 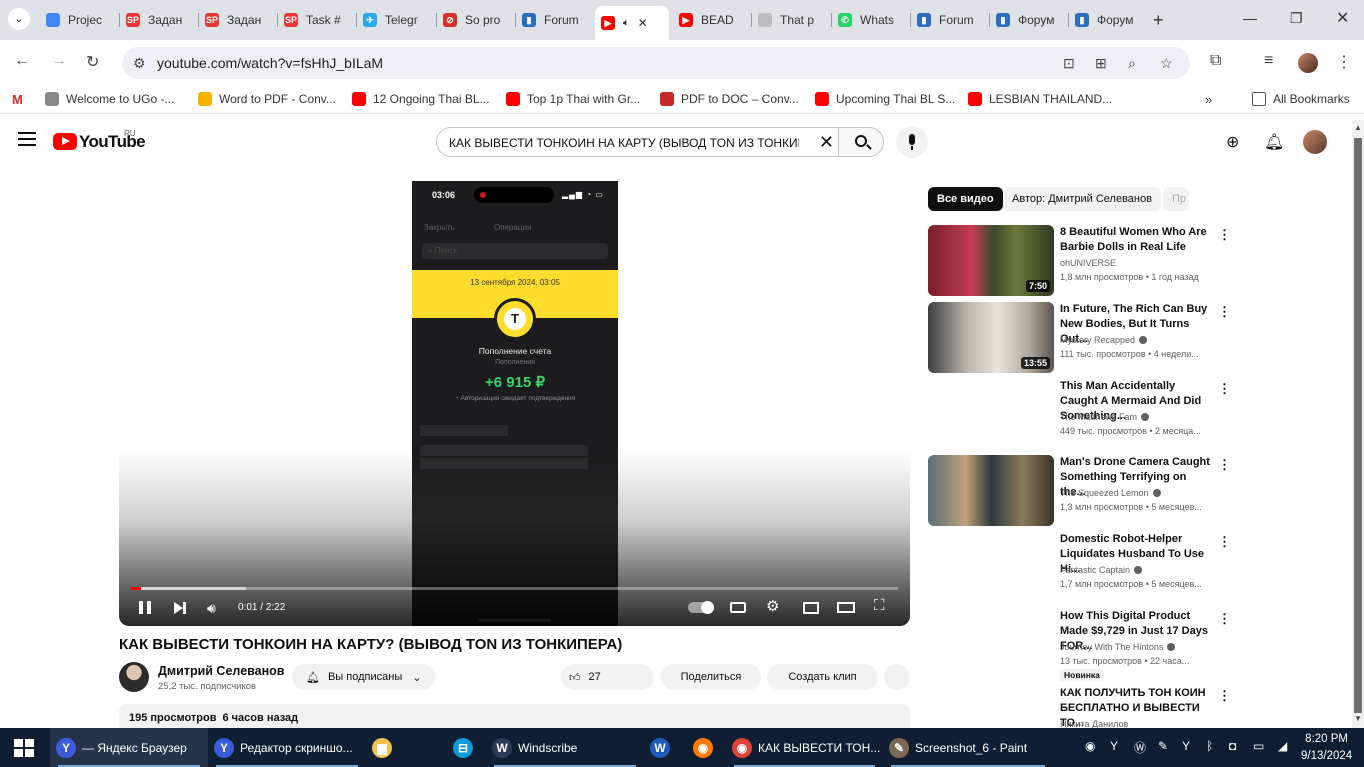 What do you see at coordinates (1140, 747) in the screenshot?
I see `headset-tray-icon: Ⓦ` at bounding box center [1140, 747].